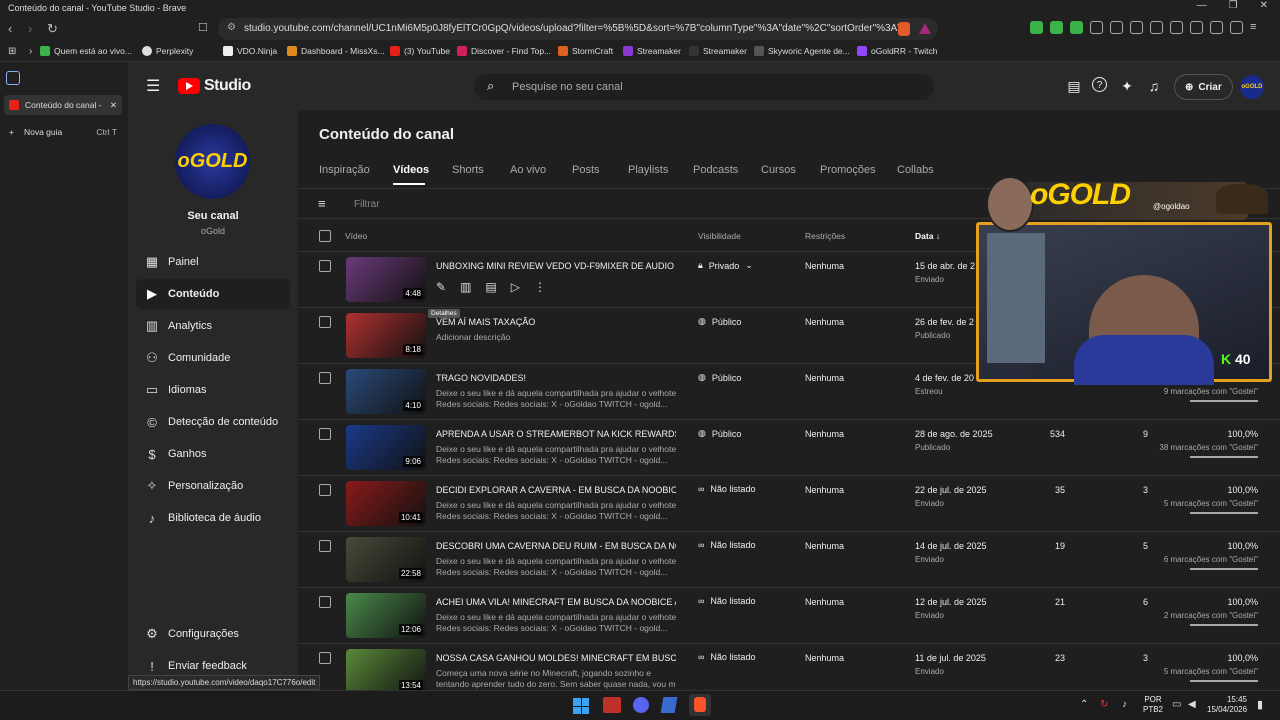 Image resolution: width=1280 pixels, height=720 pixels. I want to click on reload-icon: ↻, so click(52, 29).